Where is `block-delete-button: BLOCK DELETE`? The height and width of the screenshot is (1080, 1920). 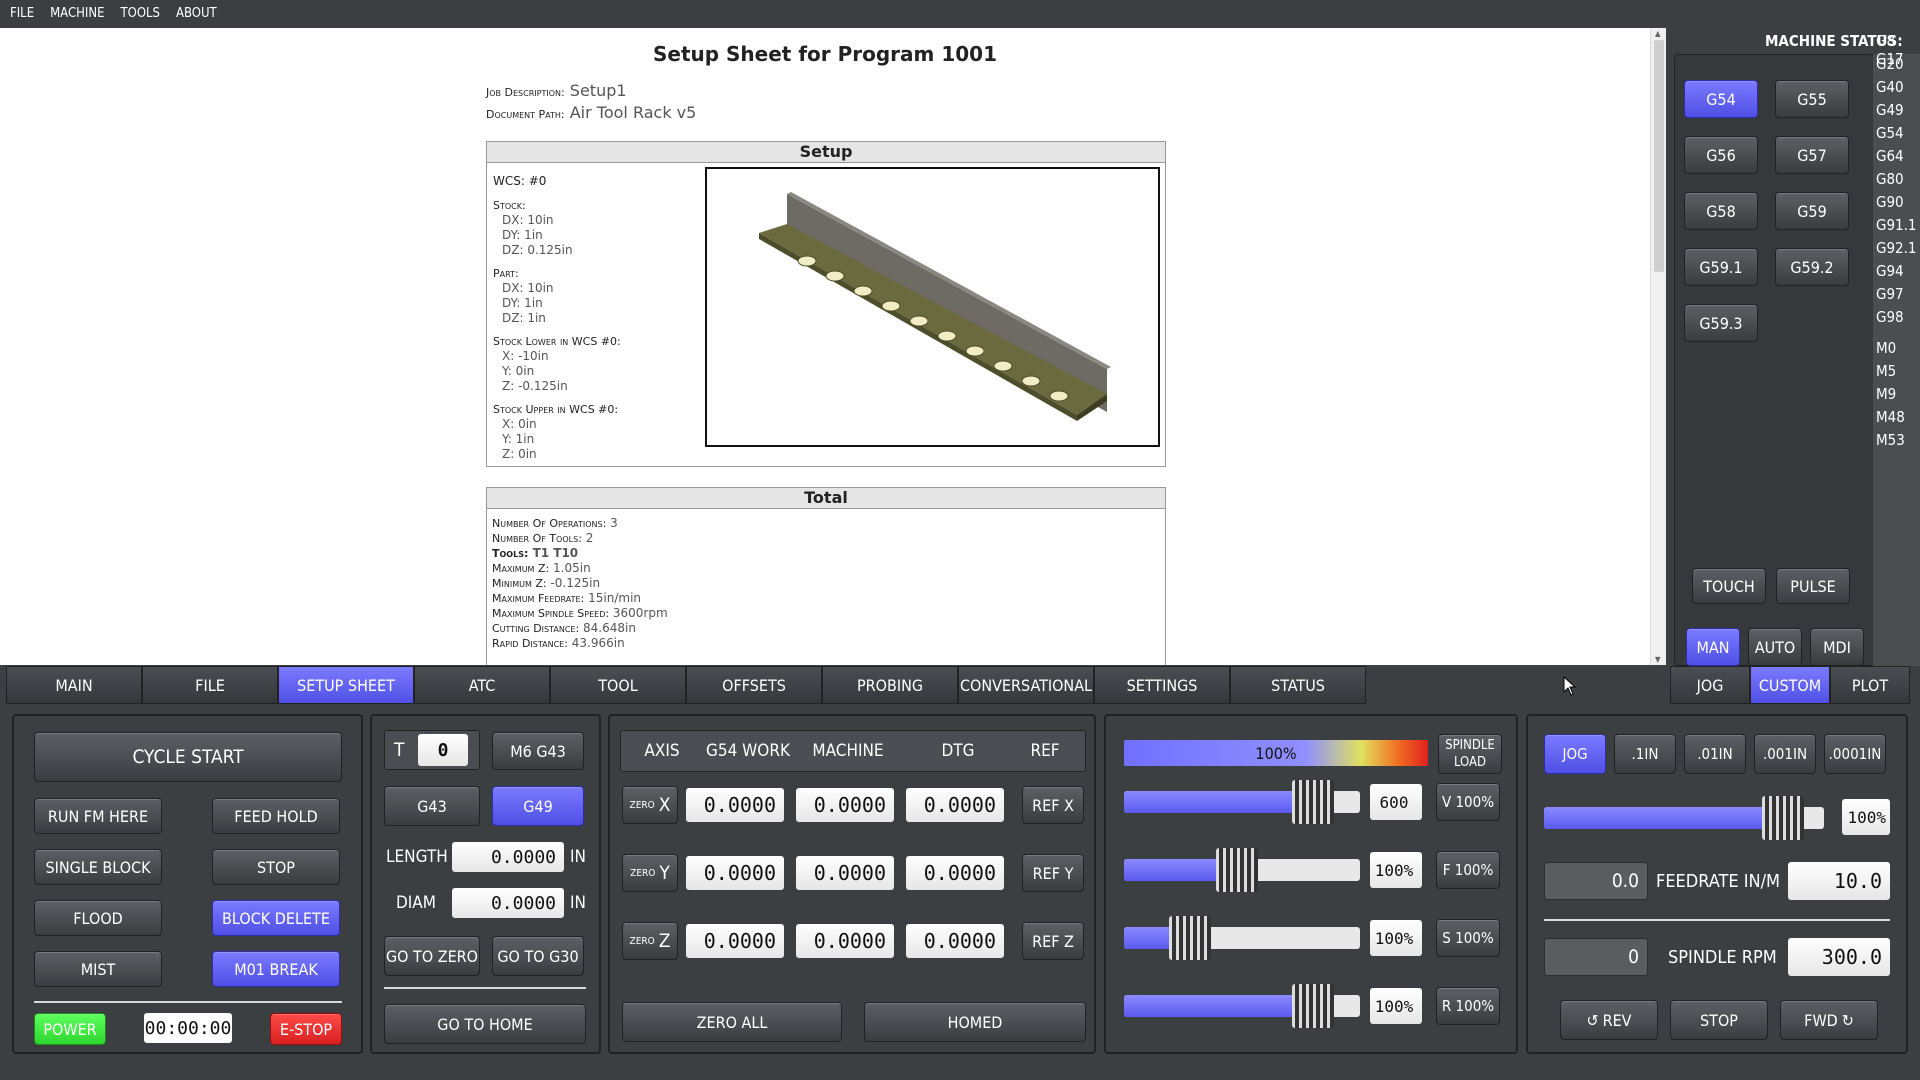
block-delete-button: BLOCK DELETE is located at coordinates (276, 918).